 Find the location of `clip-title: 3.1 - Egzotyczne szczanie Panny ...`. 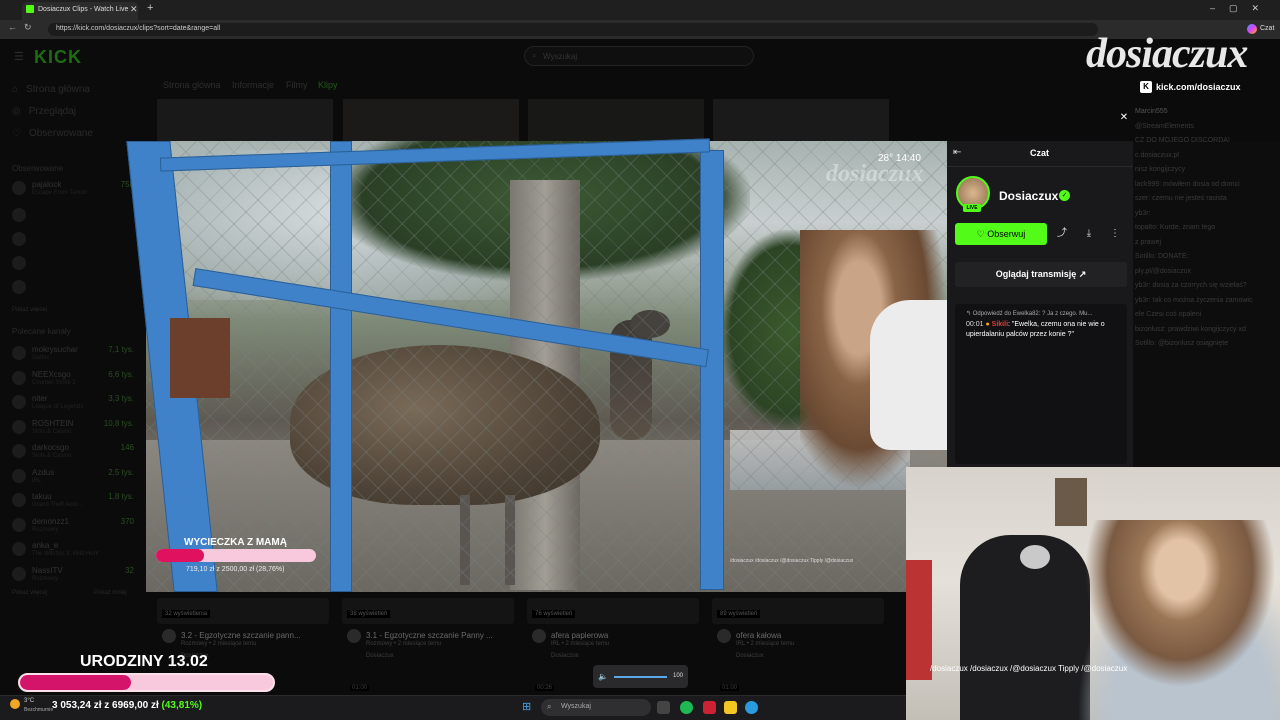

clip-title: 3.1 - Egzotyczne szczanie Panny ... is located at coordinates (429, 635).